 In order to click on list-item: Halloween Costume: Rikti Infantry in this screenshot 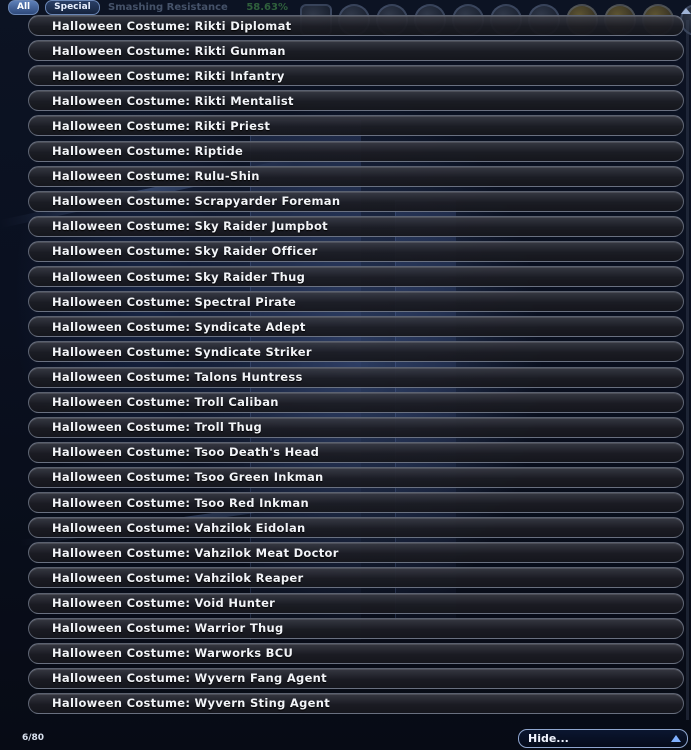, I will do `click(356, 76)`.